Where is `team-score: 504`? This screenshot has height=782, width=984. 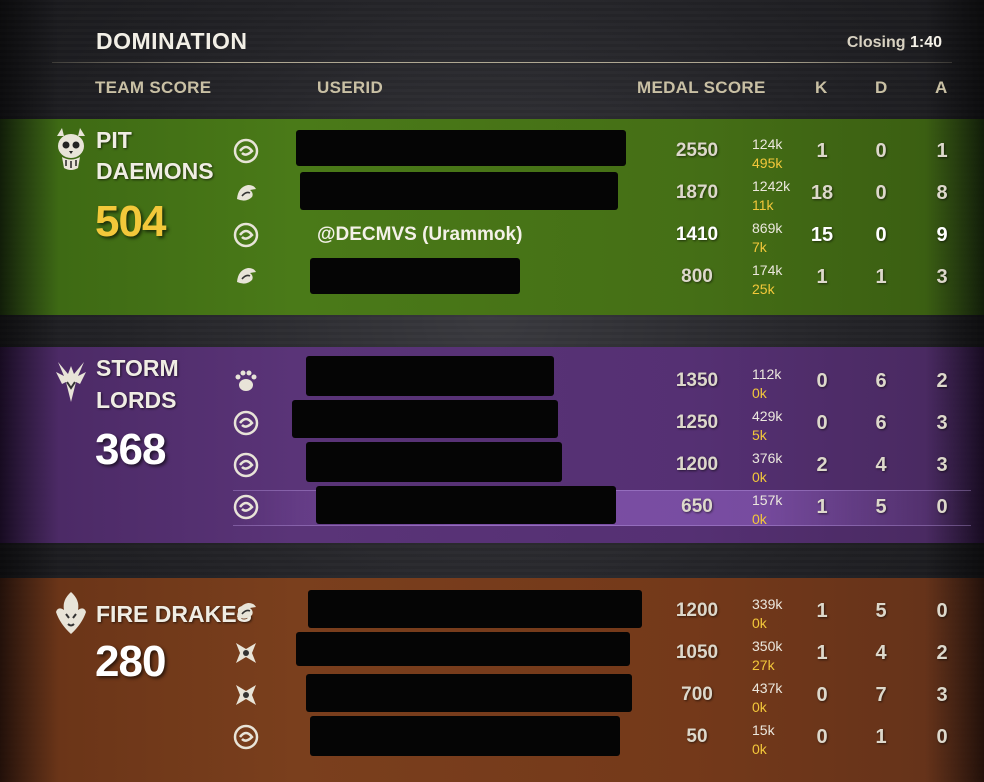 team-score: 504 is located at coordinates (130, 221).